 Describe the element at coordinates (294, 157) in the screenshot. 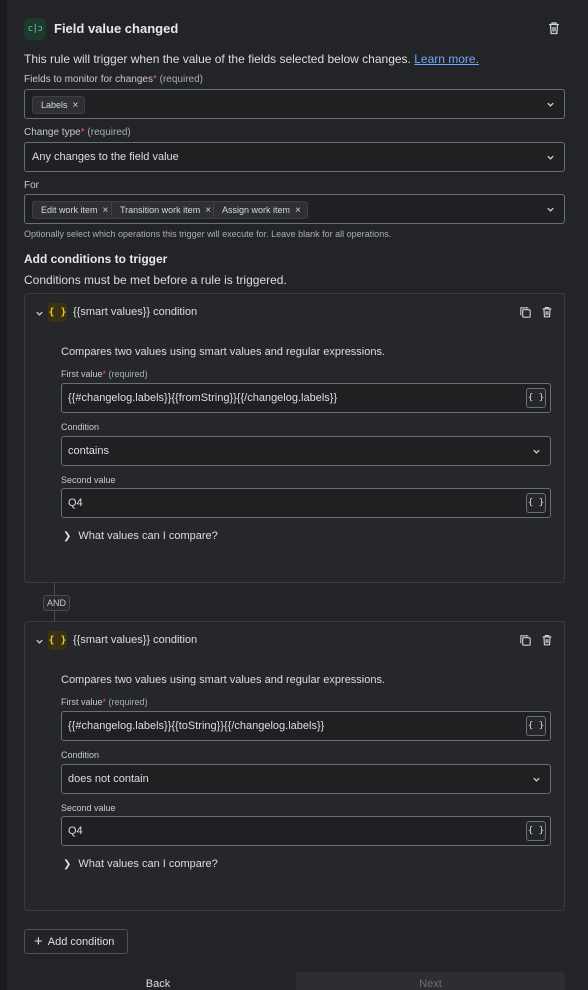

I see `change-type-select: Any changes to the field value` at that location.